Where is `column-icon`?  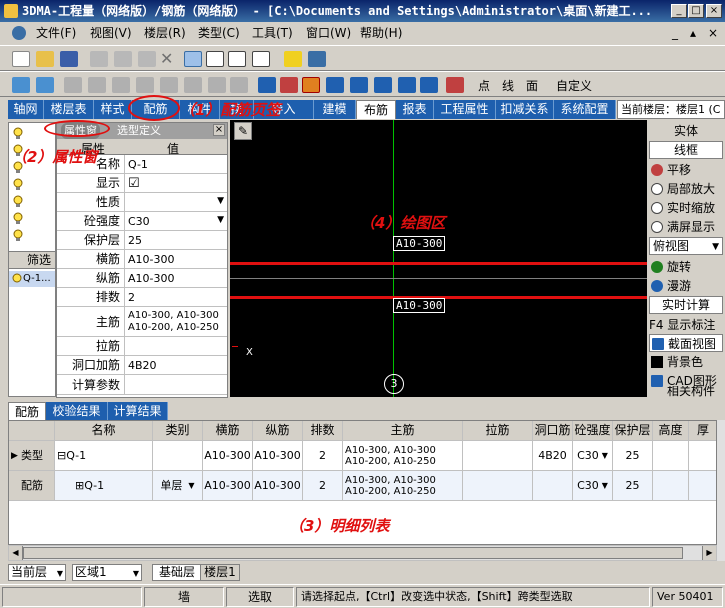
column-icon is located at coordinates (73, 85).